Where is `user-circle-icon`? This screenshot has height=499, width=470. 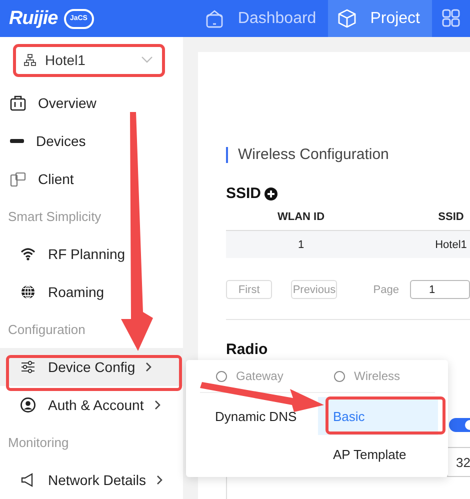
user-circle-icon is located at coordinates (28, 404).